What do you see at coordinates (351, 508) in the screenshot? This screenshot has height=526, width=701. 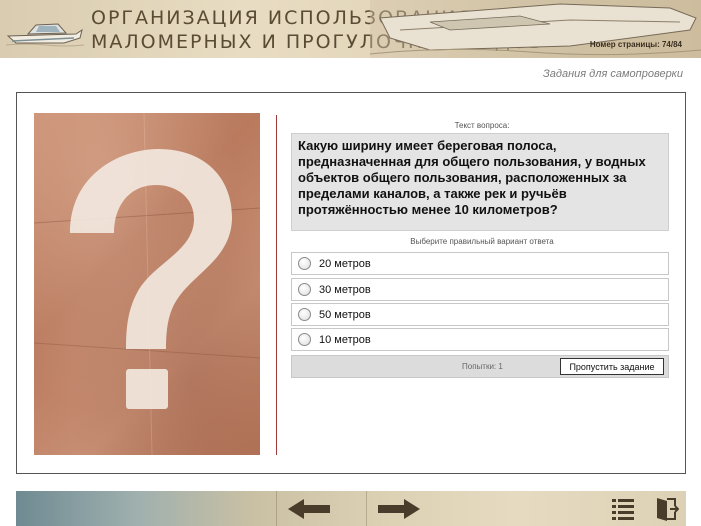 I see `navigation-bar` at bounding box center [351, 508].